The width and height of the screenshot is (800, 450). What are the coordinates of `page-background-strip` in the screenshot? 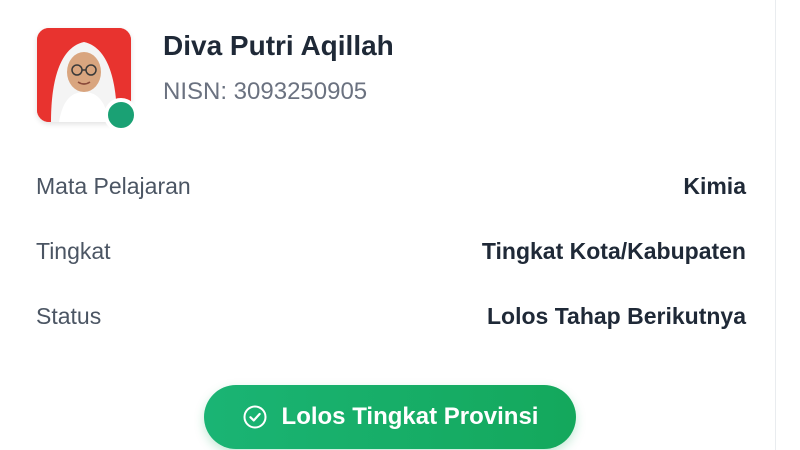 It's located at (788, 225).